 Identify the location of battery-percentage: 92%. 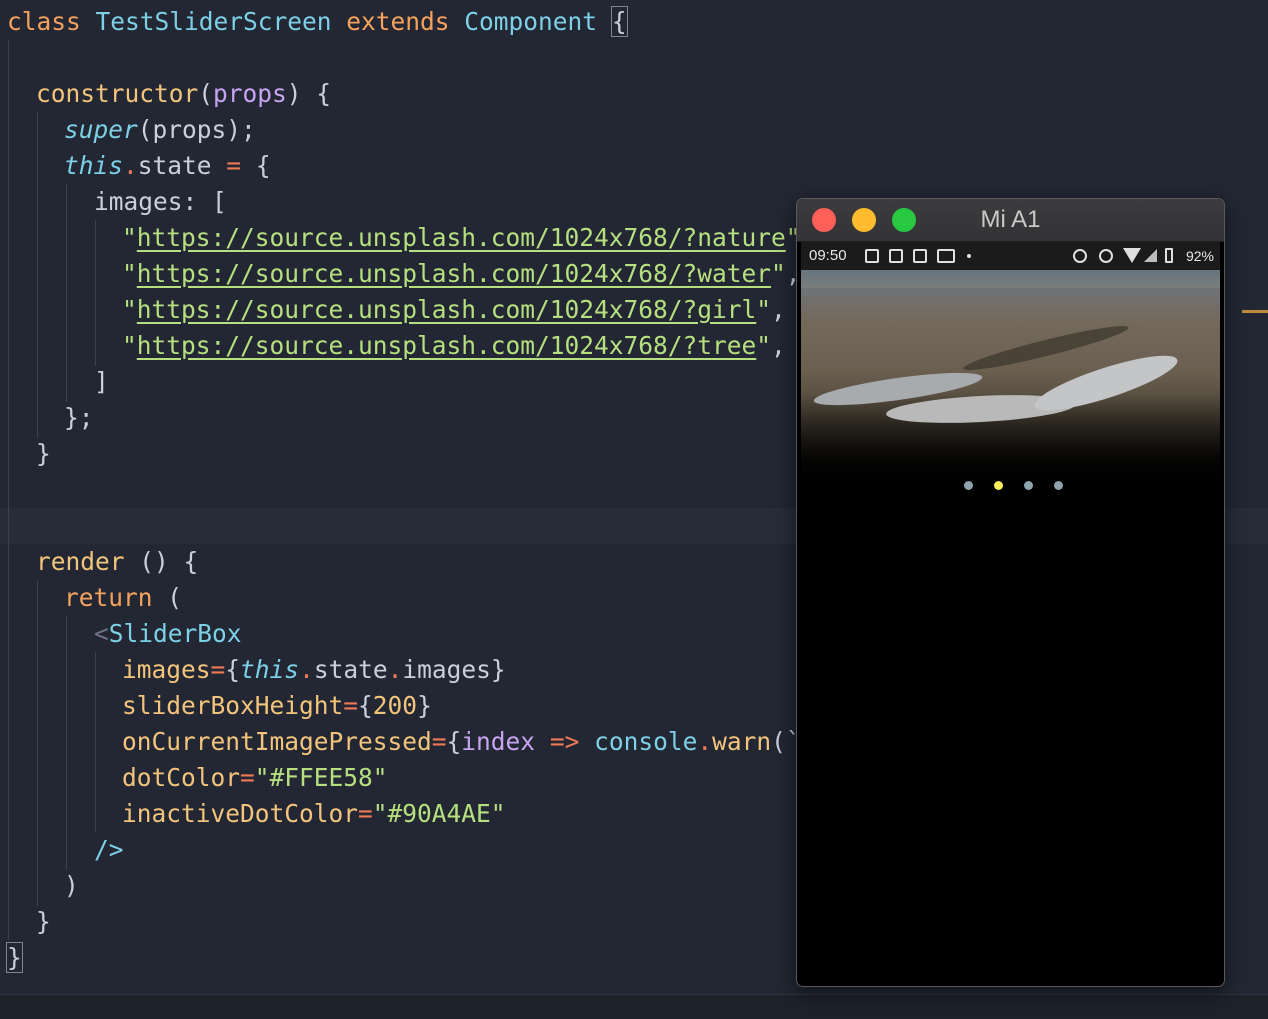
(1199, 256).